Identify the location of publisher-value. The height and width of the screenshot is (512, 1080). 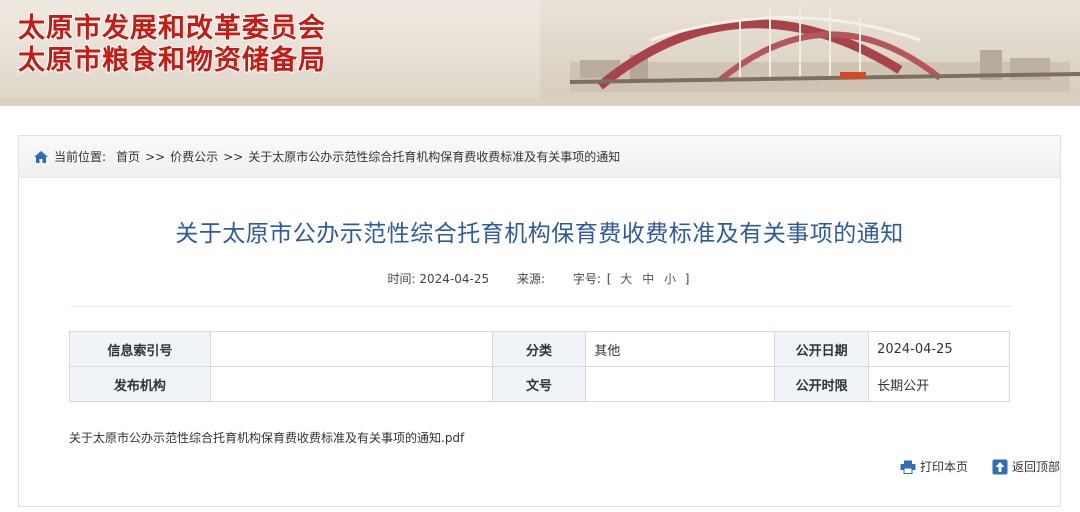
(351, 384).